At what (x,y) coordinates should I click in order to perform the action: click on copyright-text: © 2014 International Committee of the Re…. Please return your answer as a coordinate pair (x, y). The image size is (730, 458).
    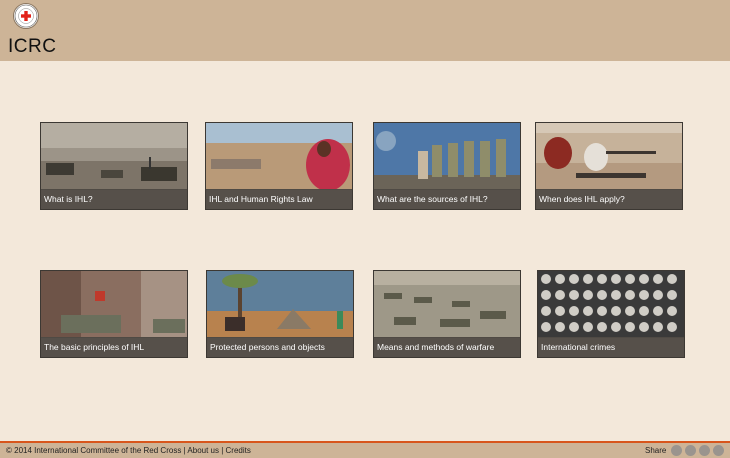
    Looking at the image, I should click on (94, 450).